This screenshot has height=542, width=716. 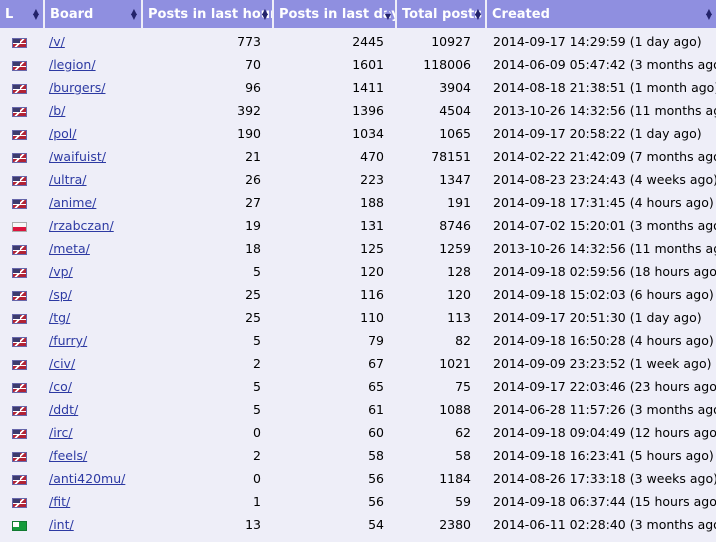 I want to click on col-header-total-posts: Total posts ▲ ▼, so click(x=442, y=15).